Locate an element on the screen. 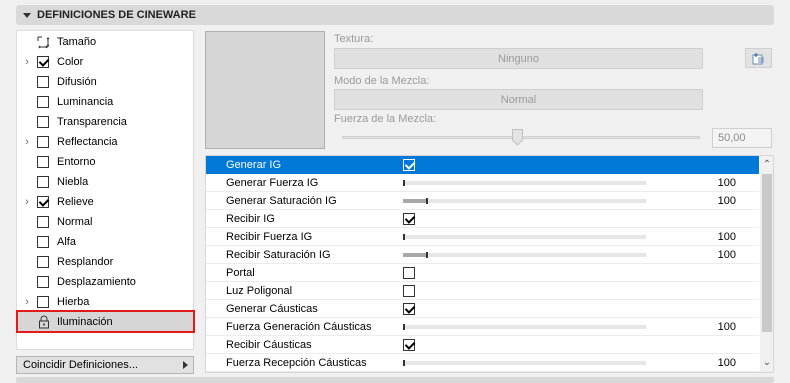 The height and width of the screenshot is (383, 790). property-row: Portal is located at coordinates (482, 273).